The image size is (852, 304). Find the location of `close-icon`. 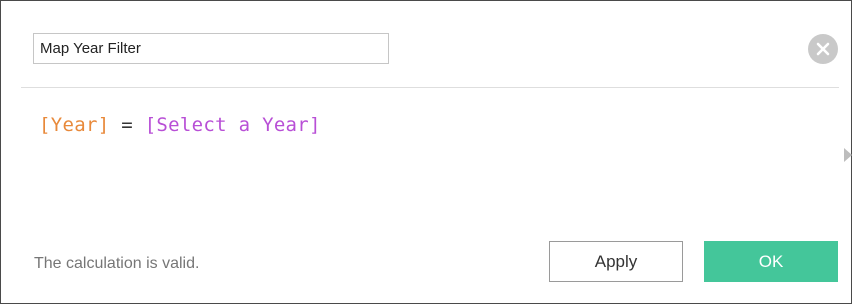

close-icon is located at coordinates (823, 49).